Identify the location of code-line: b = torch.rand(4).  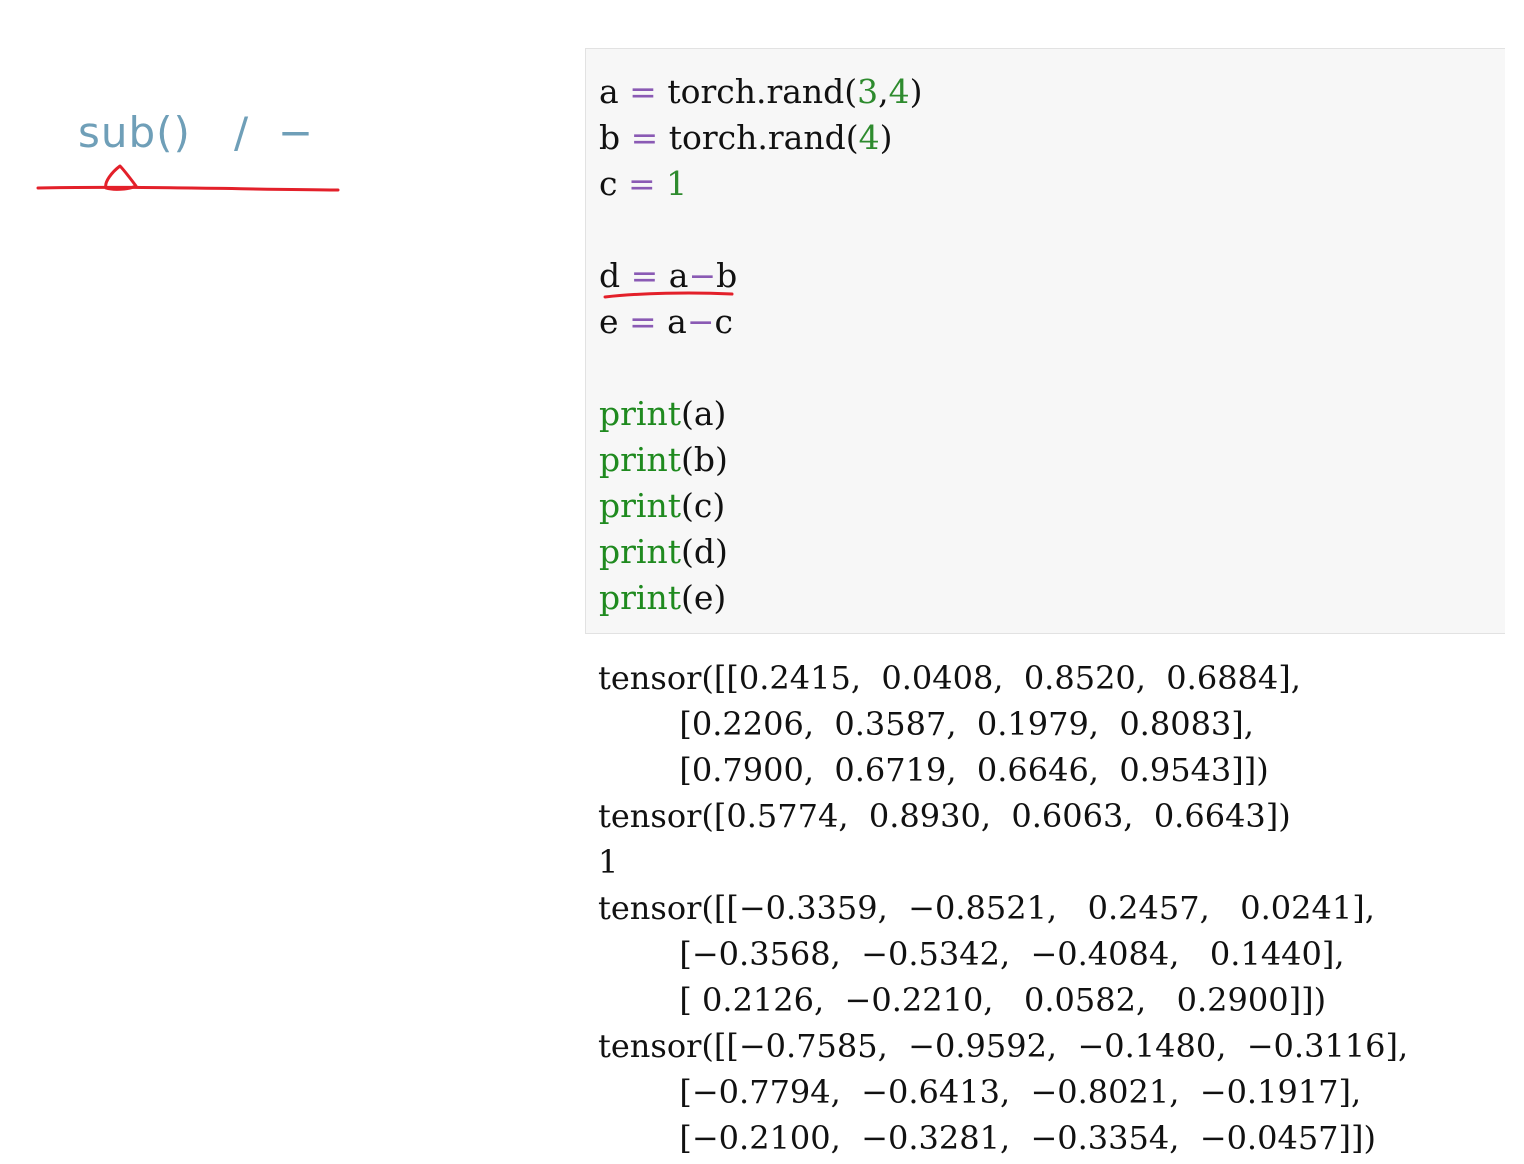
(761, 138).